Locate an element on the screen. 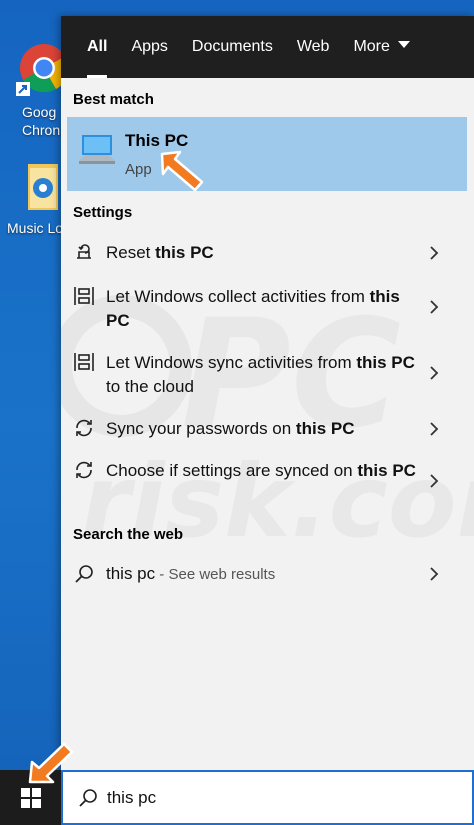 This screenshot has height=825, width=474. best-match-type: App is located at coordinates (138, 169).